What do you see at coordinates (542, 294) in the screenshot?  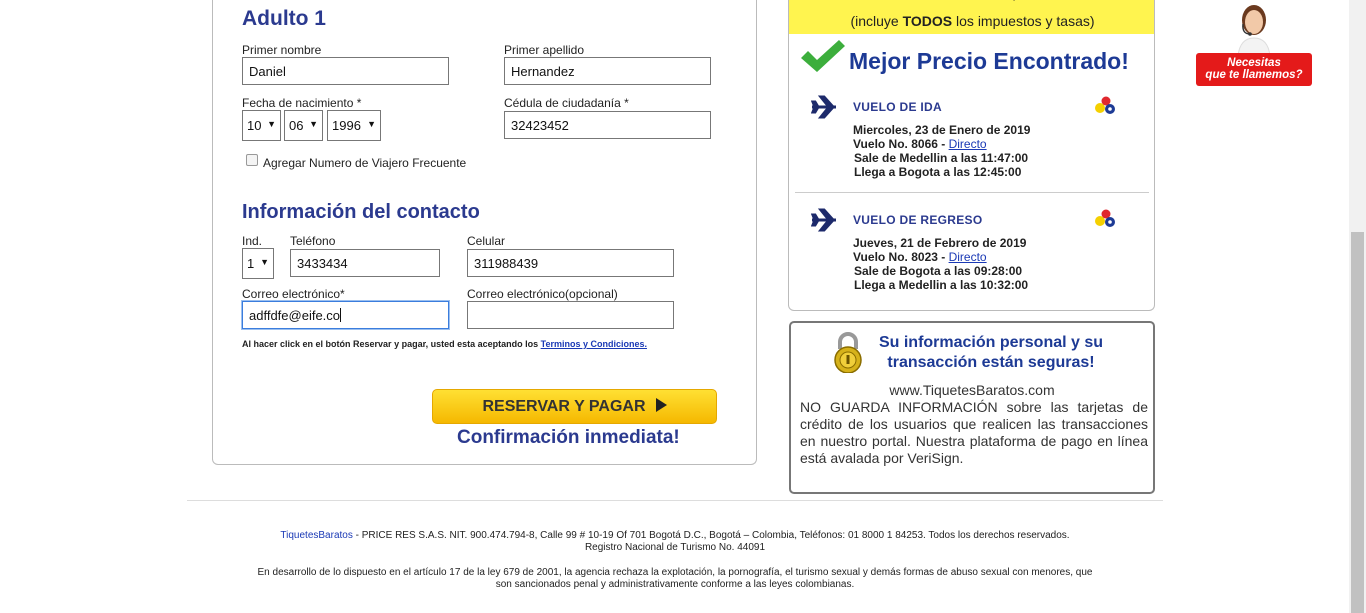 I see `email2-label: Correo electrónico(opcional)` at bounding box center [542, 294].